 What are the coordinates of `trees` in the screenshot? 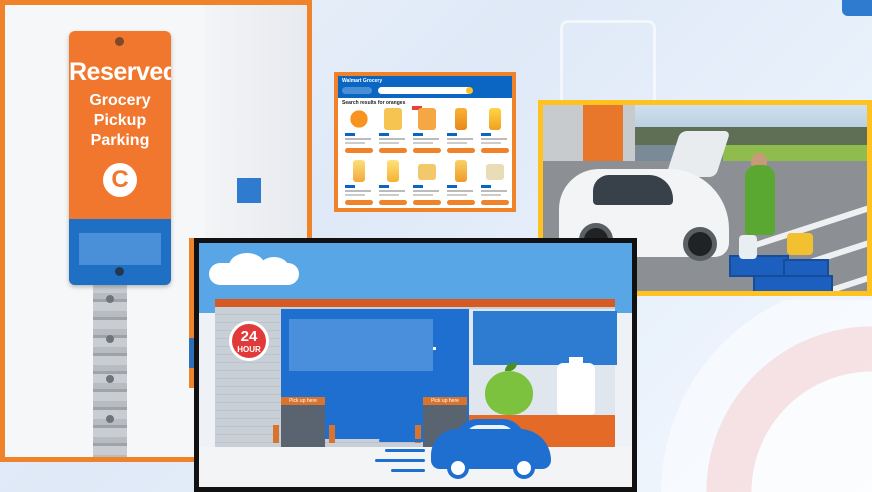 It's located at (751, 136).